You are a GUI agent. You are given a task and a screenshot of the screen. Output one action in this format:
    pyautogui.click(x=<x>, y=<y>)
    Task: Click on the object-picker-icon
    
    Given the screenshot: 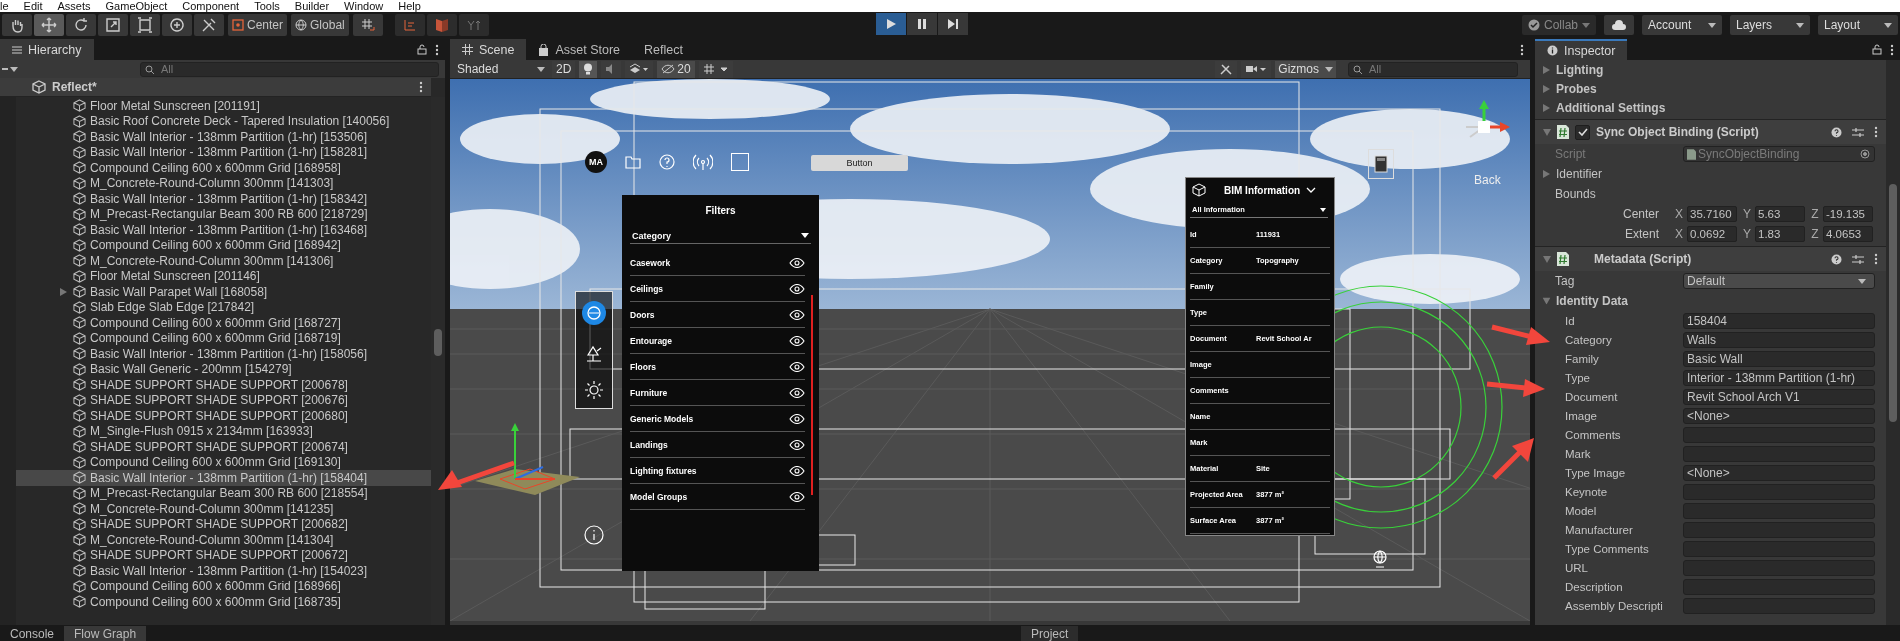 What is the action you would take?
    pyautogui.click(x=1865, y=154)
    